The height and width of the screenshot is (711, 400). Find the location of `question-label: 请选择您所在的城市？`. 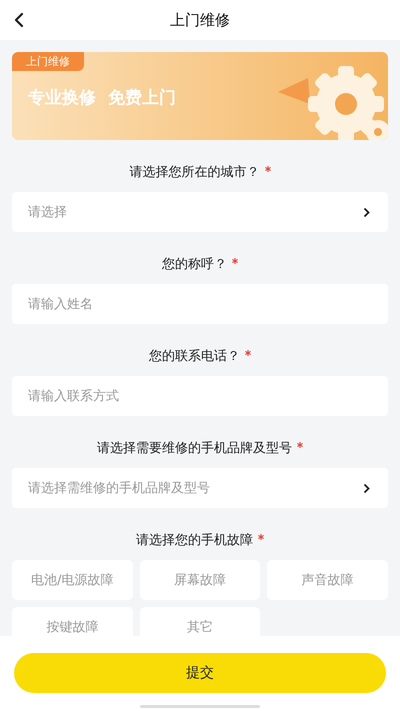

question-label: 请选择您所在的城市？ is located at coordinates (200, 173).